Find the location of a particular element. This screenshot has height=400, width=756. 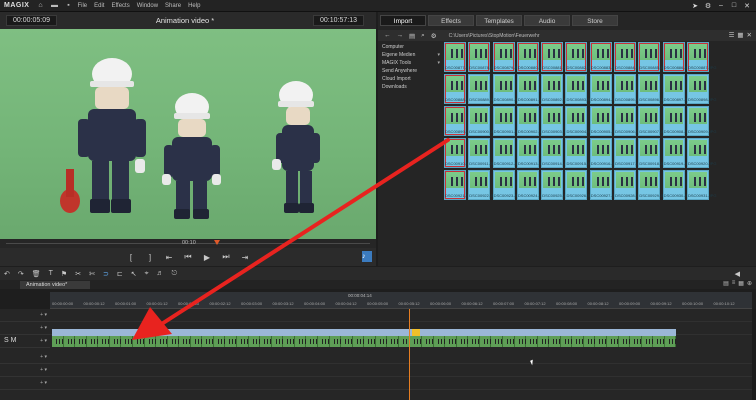

thumbnail-item: DSC00912.JPG is located at coordinates (507, 153).